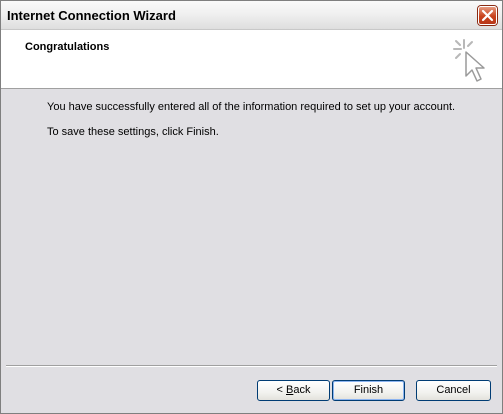 This screenshot has width=503, height=414. Describe the element at coordinates (91, 15) in the screenshot. I see `window-title: Internet Connection Wizard` at that location.